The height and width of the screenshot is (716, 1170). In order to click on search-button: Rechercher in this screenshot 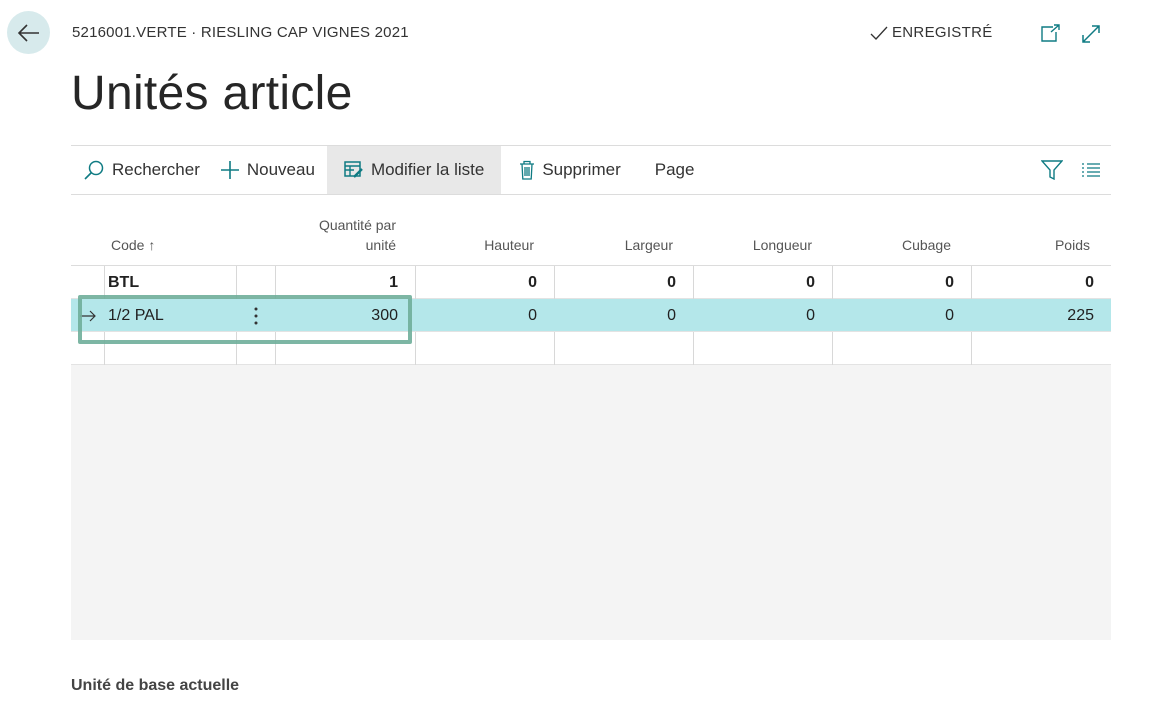, I will do `click(141, 170)`.